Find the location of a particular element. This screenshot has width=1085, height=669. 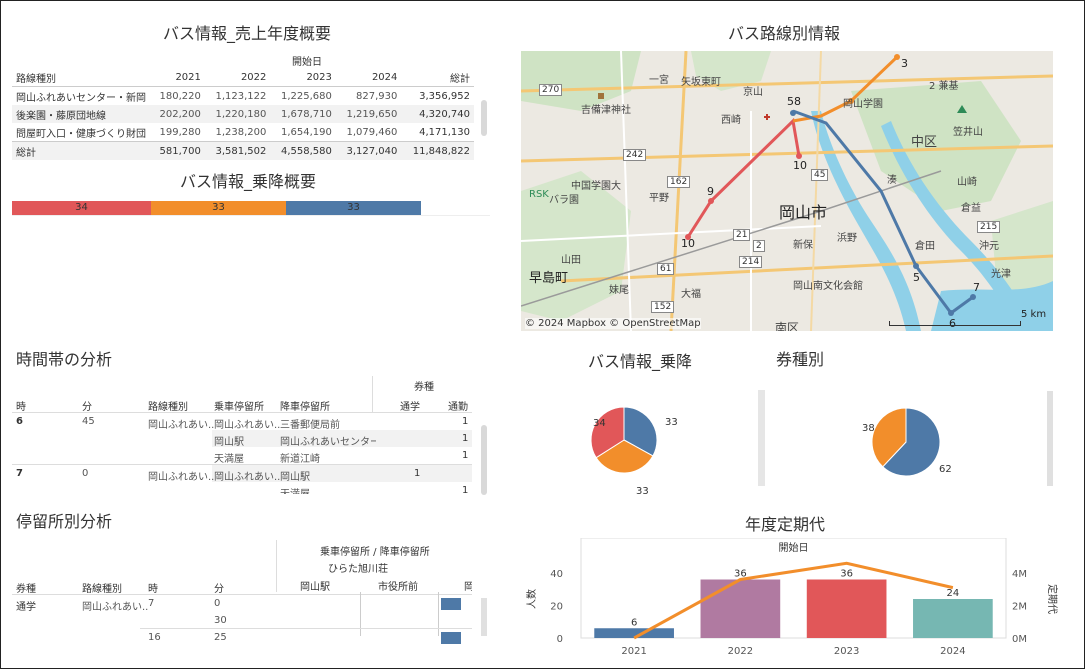

boarding-bar: 34 33 33 is located at coordinates (216, 208).